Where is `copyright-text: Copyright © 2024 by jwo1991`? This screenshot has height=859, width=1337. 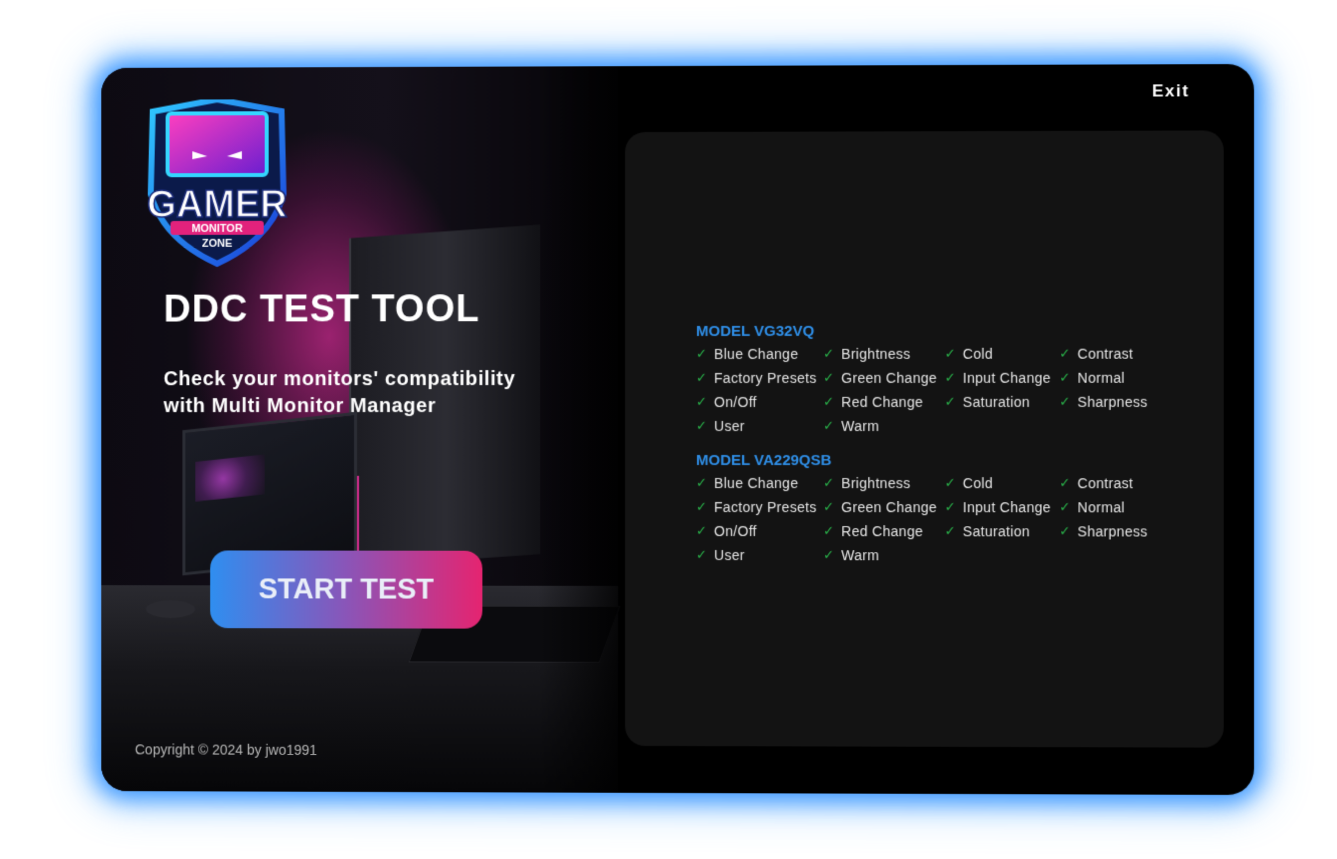
copyright-text: Copyright © 2024 by jwo1991 is located at coordinates (226, 749).